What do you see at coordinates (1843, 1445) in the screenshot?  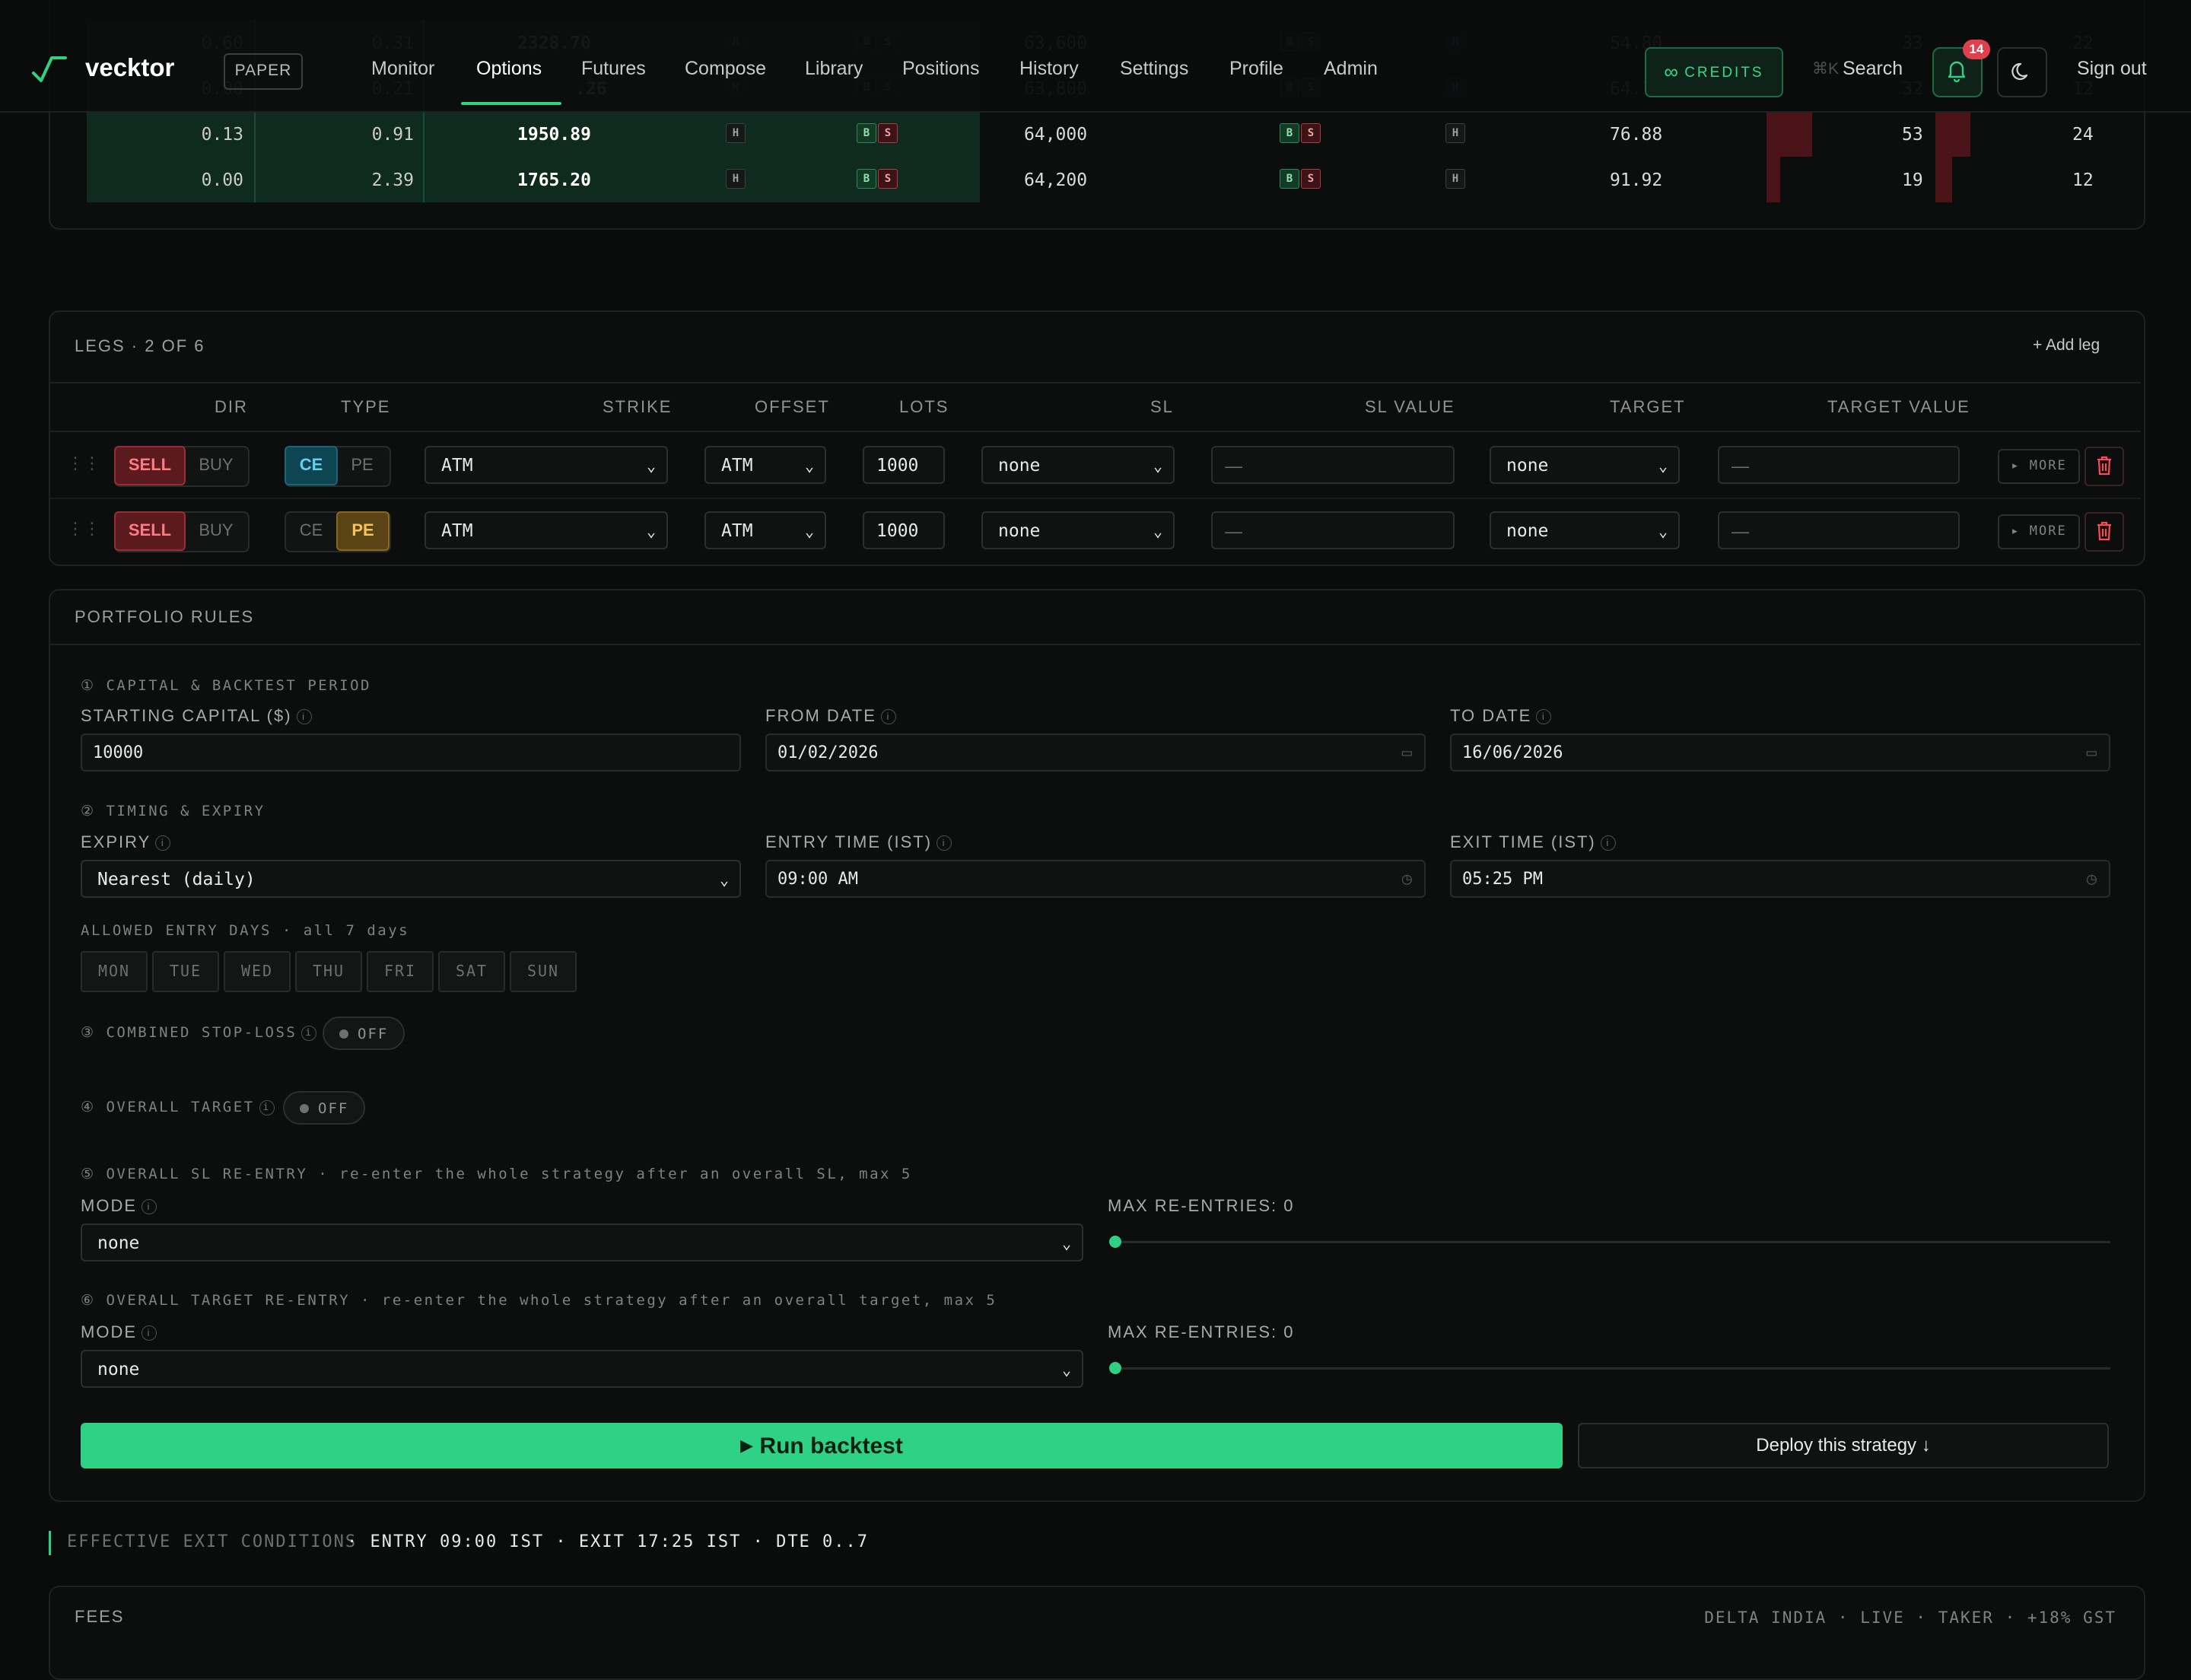 I see `deploy-strategy-button: Deploy this strategy ↓` at bounding box center [1843, 1445].